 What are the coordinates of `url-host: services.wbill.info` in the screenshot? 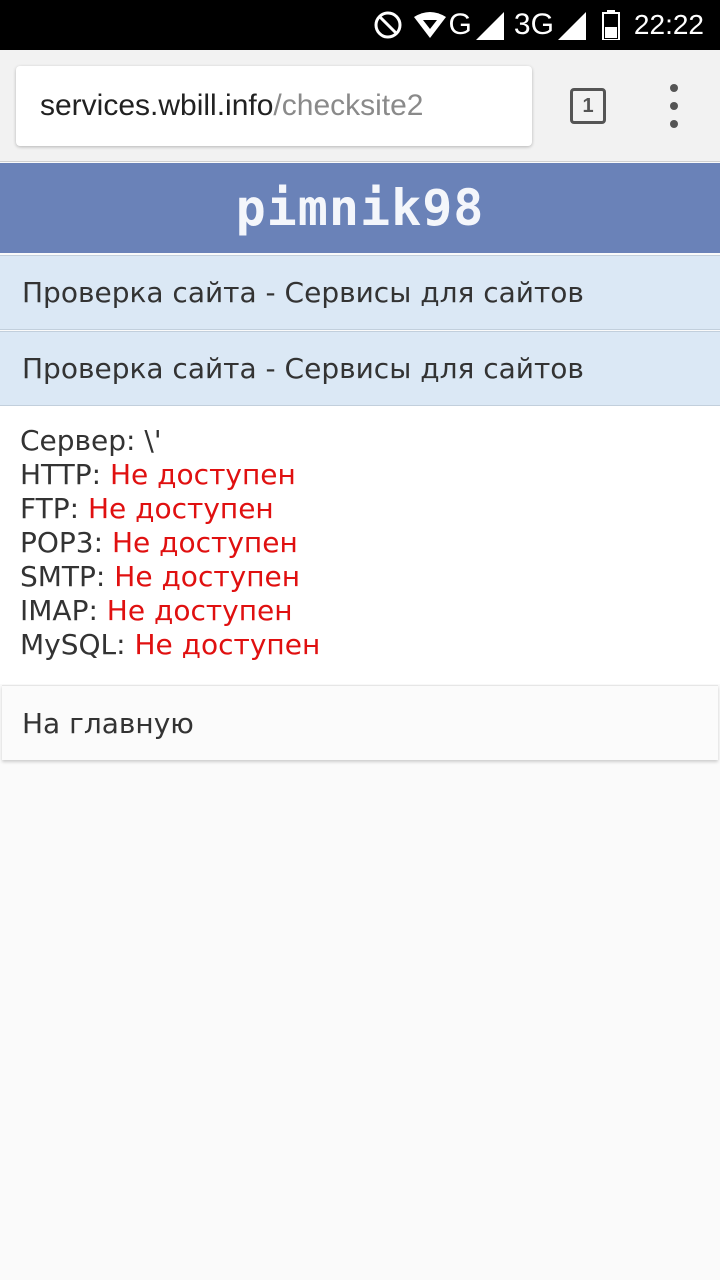 It's located at (157, 105).